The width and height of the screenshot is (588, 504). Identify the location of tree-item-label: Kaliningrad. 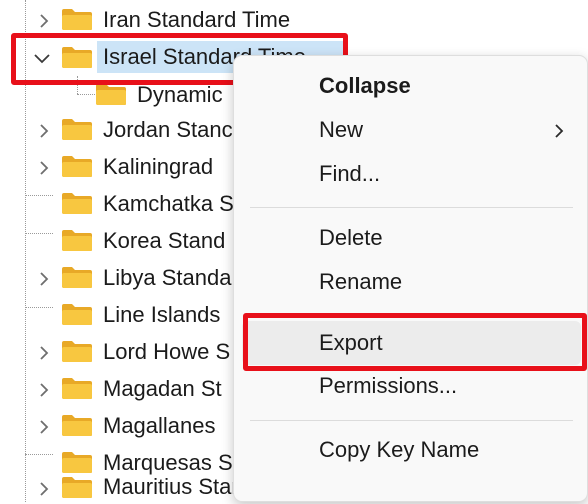
(158, 166).